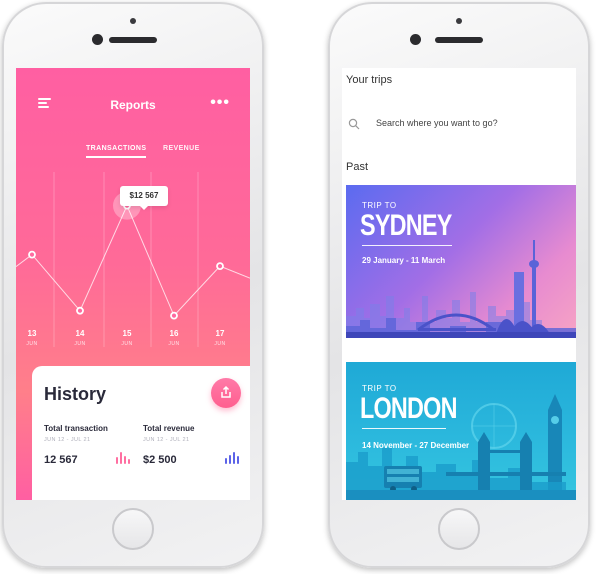 The width and height of the screenshot is (604, 574). What do you see at coordinates (166, 440) in the screenshot?
I see `total-revenue-period: JUN 12 - JUL 21` at bounding box center [166, 440].